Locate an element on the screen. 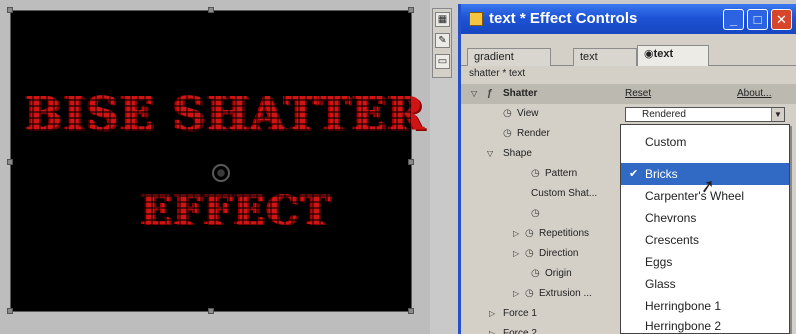  property-label: Pattern is located at coordinates (561, 173).